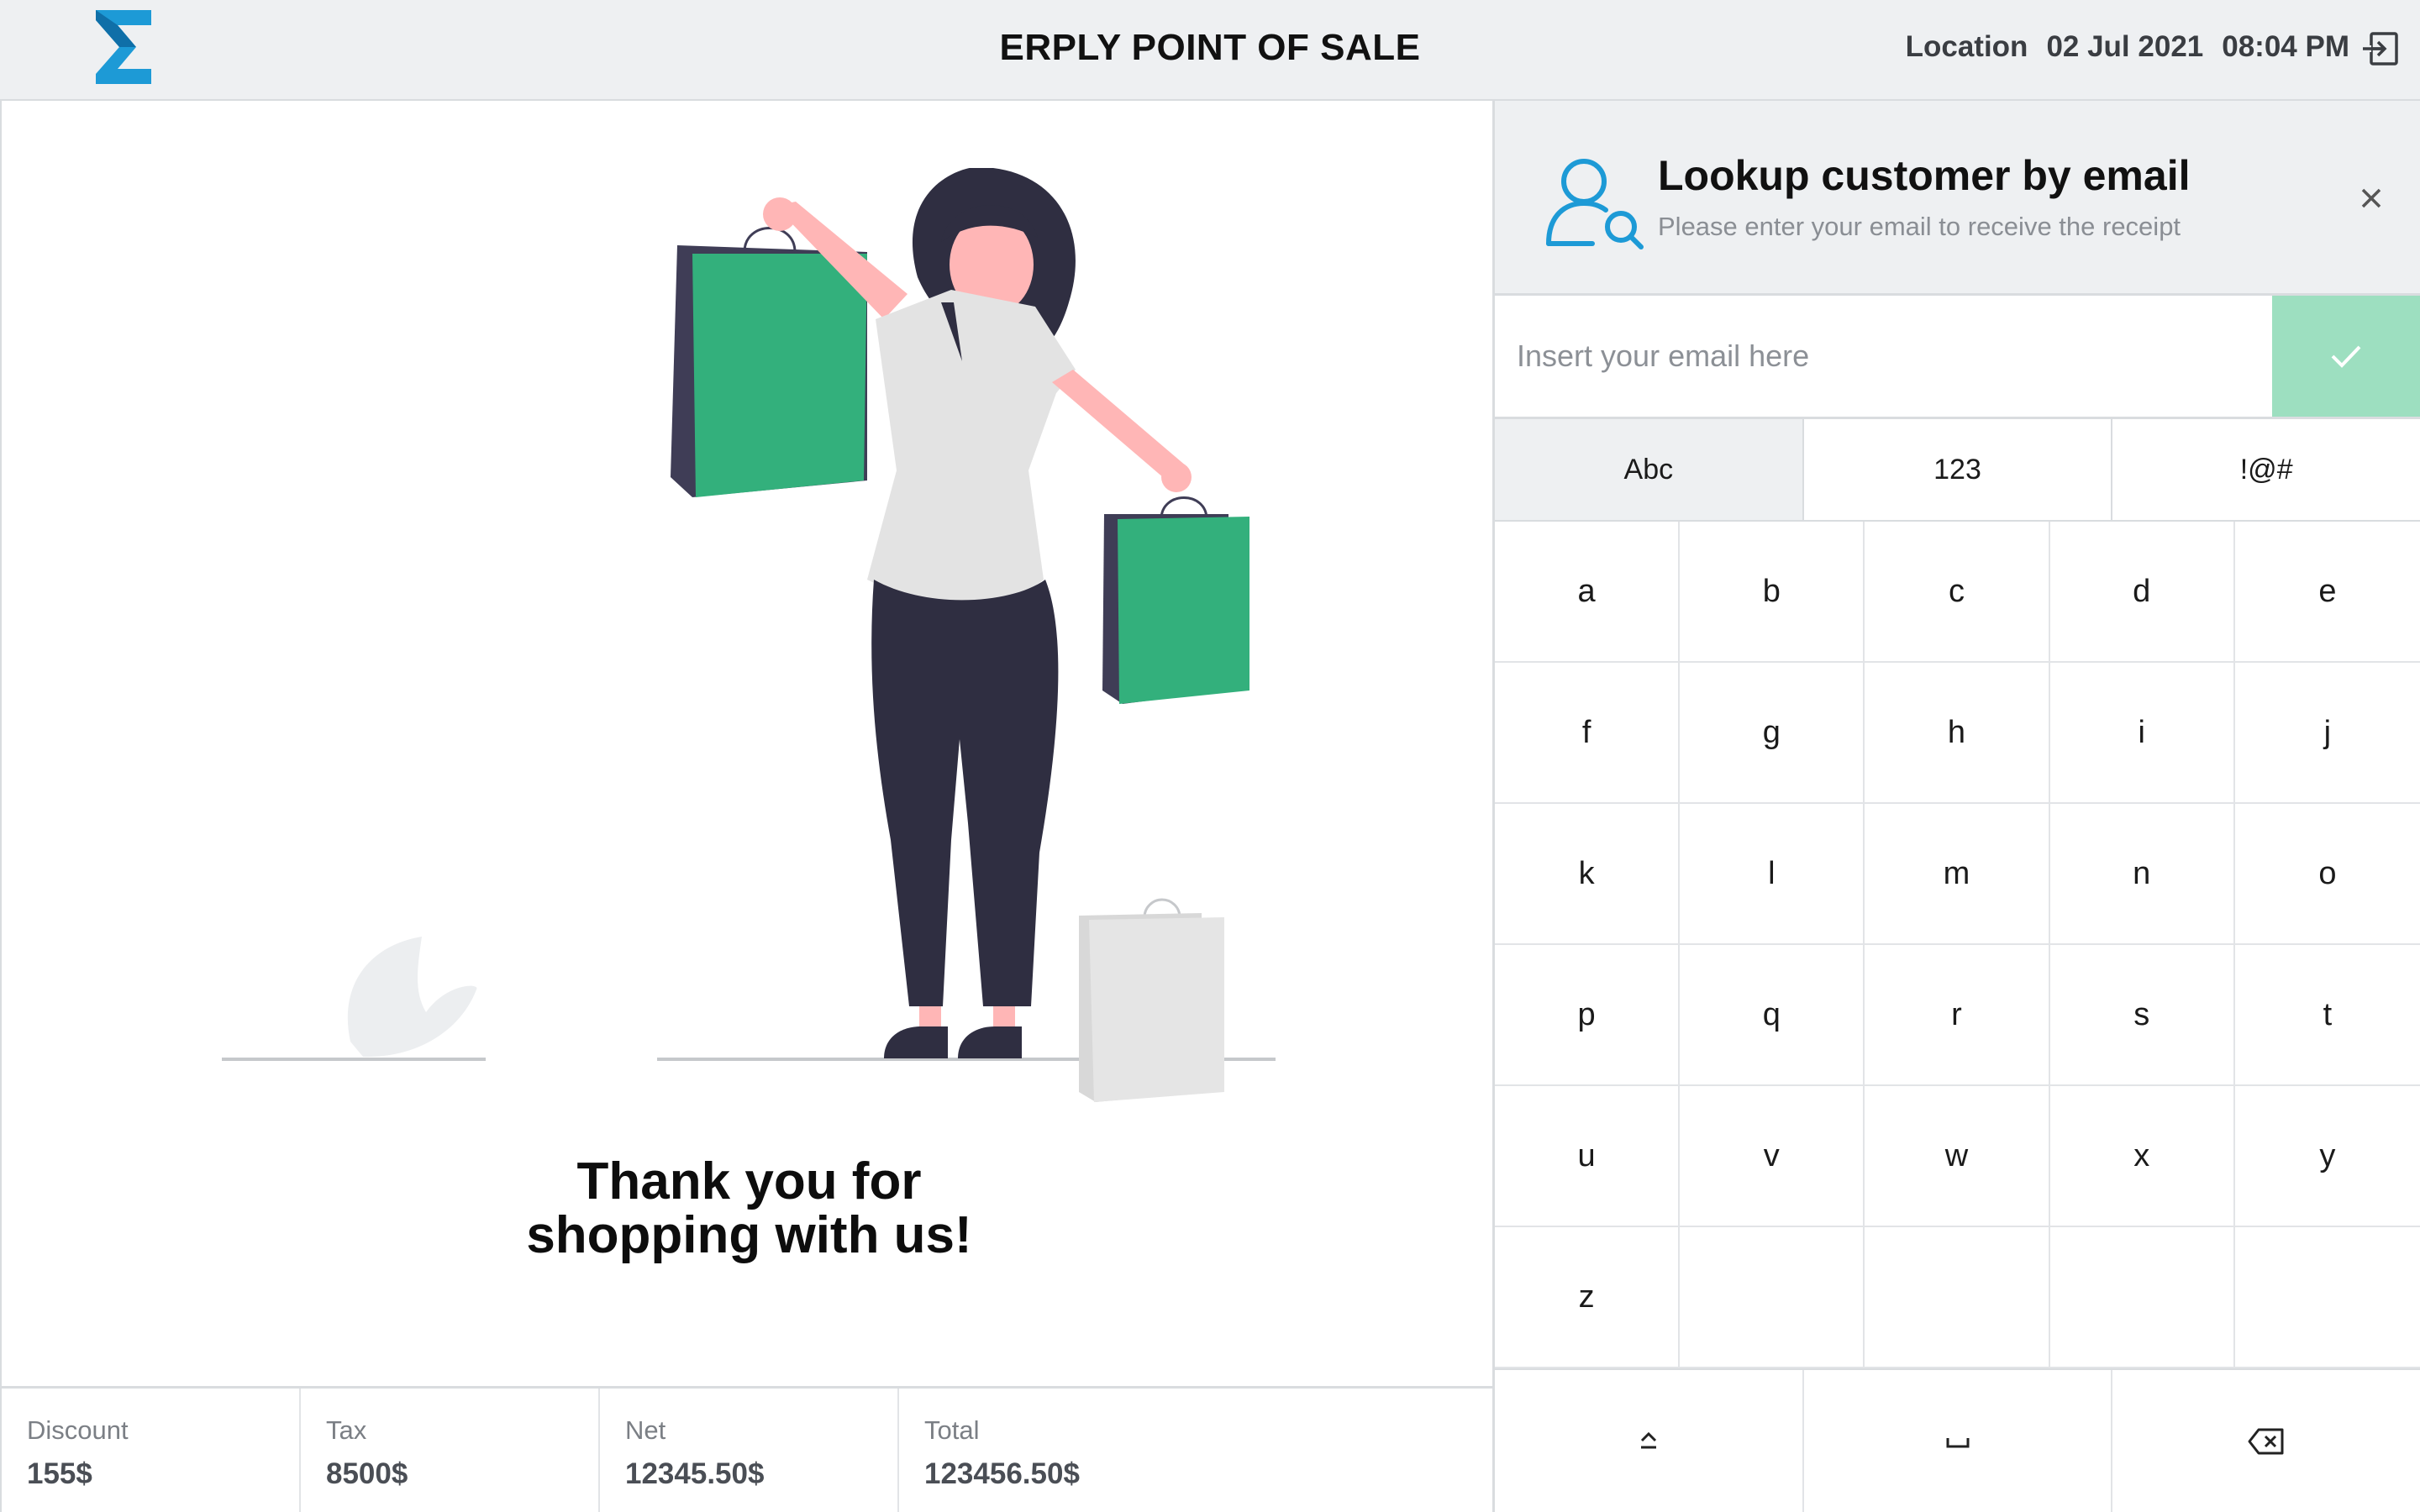  I want to click on net-cell: Net 12345.50$, so click(749, 1450).